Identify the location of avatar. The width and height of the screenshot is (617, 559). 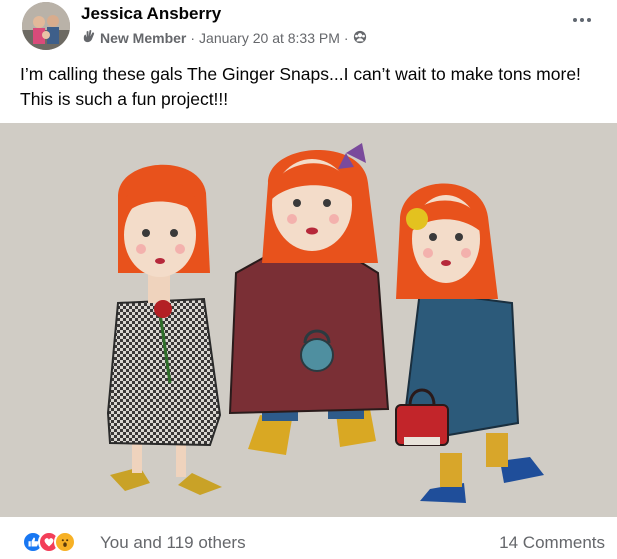
(46, 26).